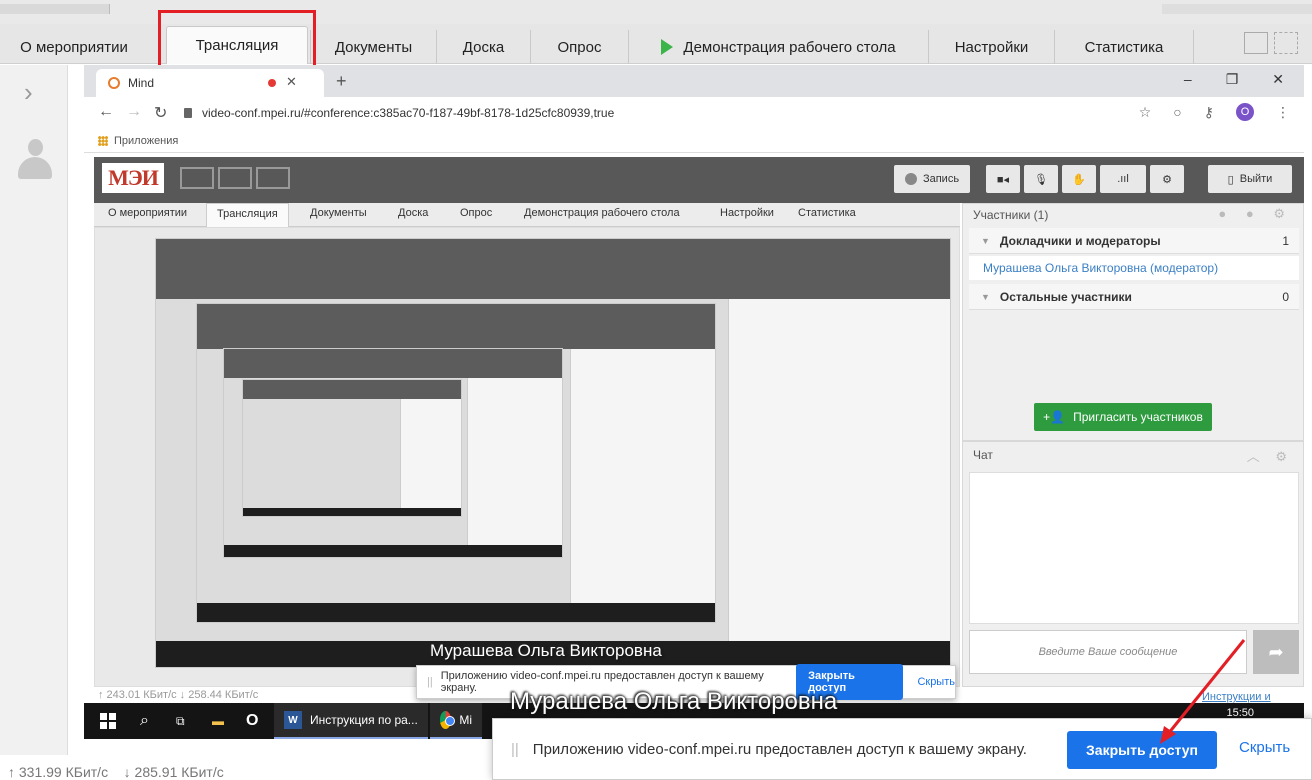 This screenshot has height=780, width=1312. I want to click on minimize-icon: –, so click(1188, 79).